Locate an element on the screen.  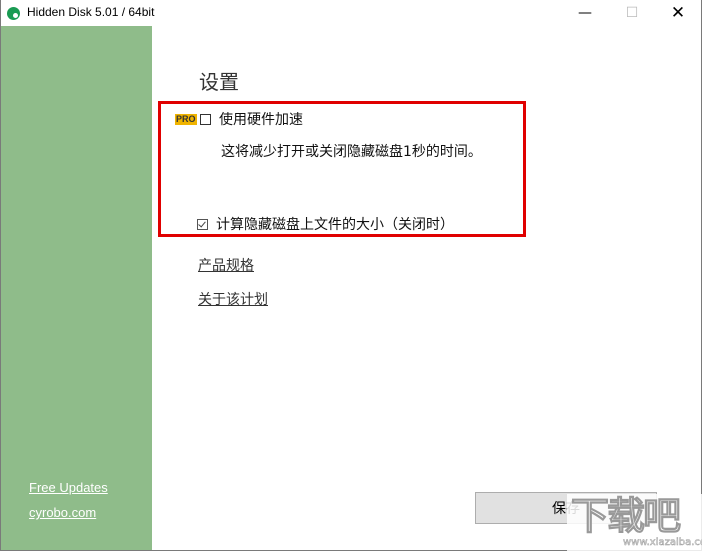
title-bar: Hidden Disk 5.01 / 64bit — ☐ ✕ is located at coordinates (351, 13).